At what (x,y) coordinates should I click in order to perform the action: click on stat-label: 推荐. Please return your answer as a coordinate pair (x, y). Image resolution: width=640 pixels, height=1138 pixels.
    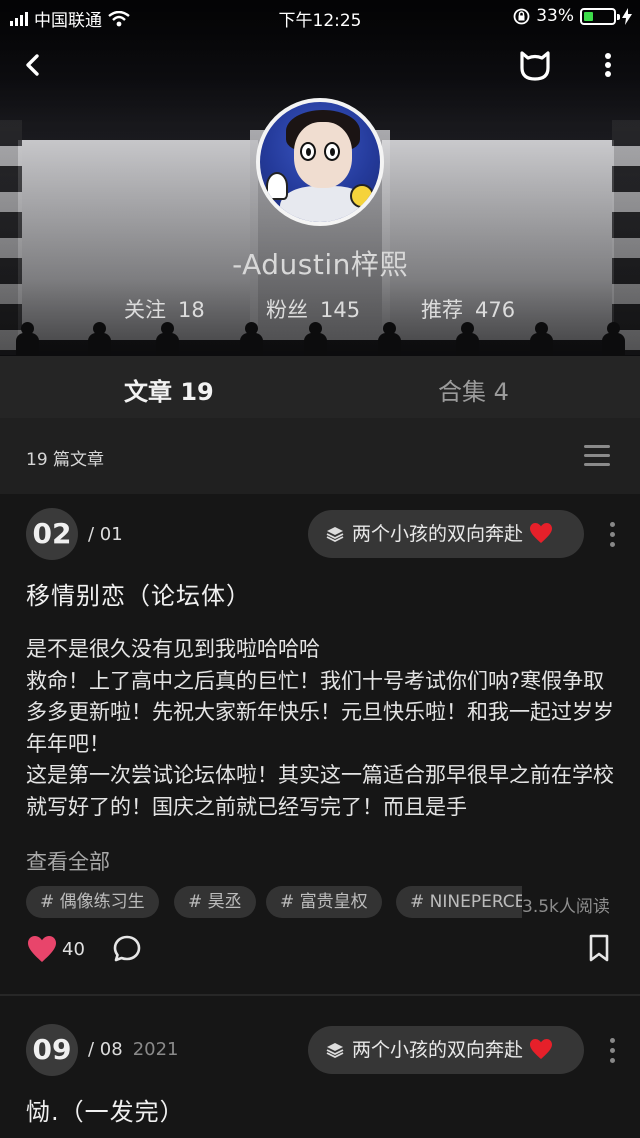
    Looking at the image, I should click on (442, 310).